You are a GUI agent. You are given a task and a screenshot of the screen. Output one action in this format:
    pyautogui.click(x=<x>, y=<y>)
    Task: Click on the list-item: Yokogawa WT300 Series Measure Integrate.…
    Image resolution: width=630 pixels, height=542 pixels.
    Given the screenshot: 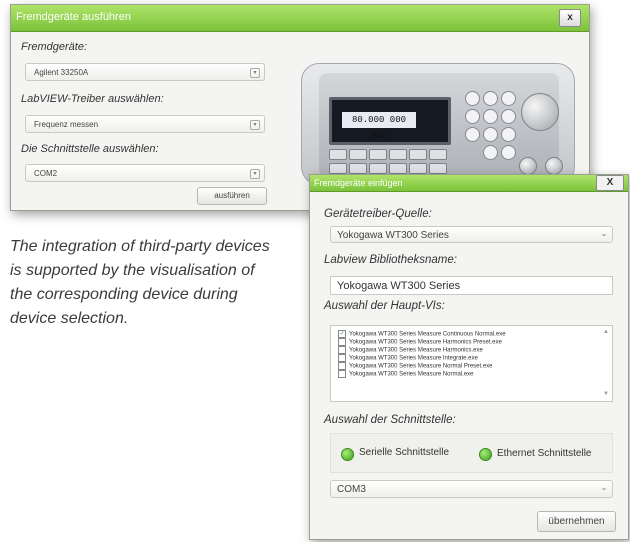 What is the action you would take?
    pyautogui.click(x=408, y=358)
    